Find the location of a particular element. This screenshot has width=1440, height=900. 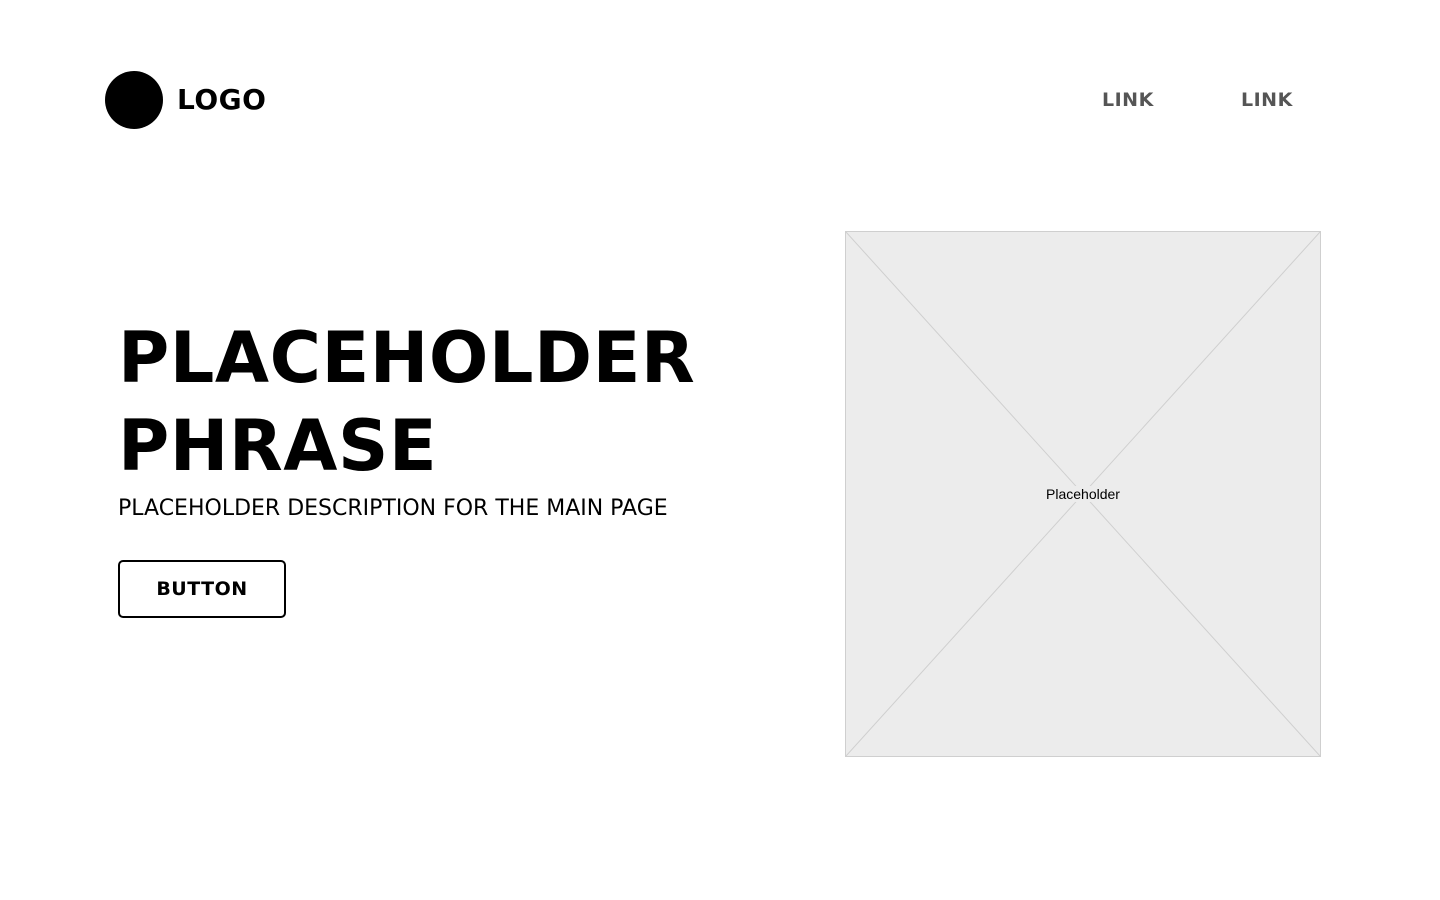

hero-title: PLACEHOLDER PHRASE is located at coordinates (468, 402).